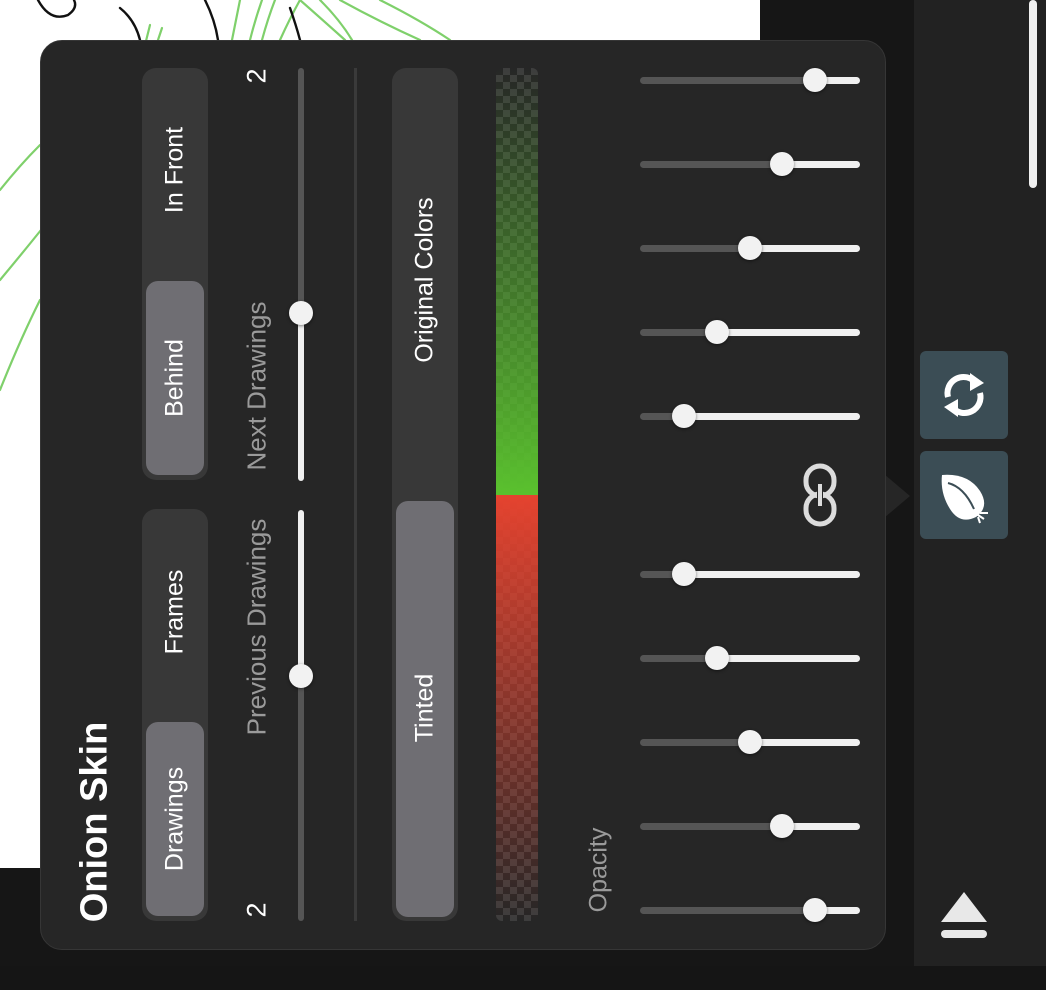 This screenshot has width=1046, height=990. I want to click on previous-opacity-slider-2-track, so click(788, 658).